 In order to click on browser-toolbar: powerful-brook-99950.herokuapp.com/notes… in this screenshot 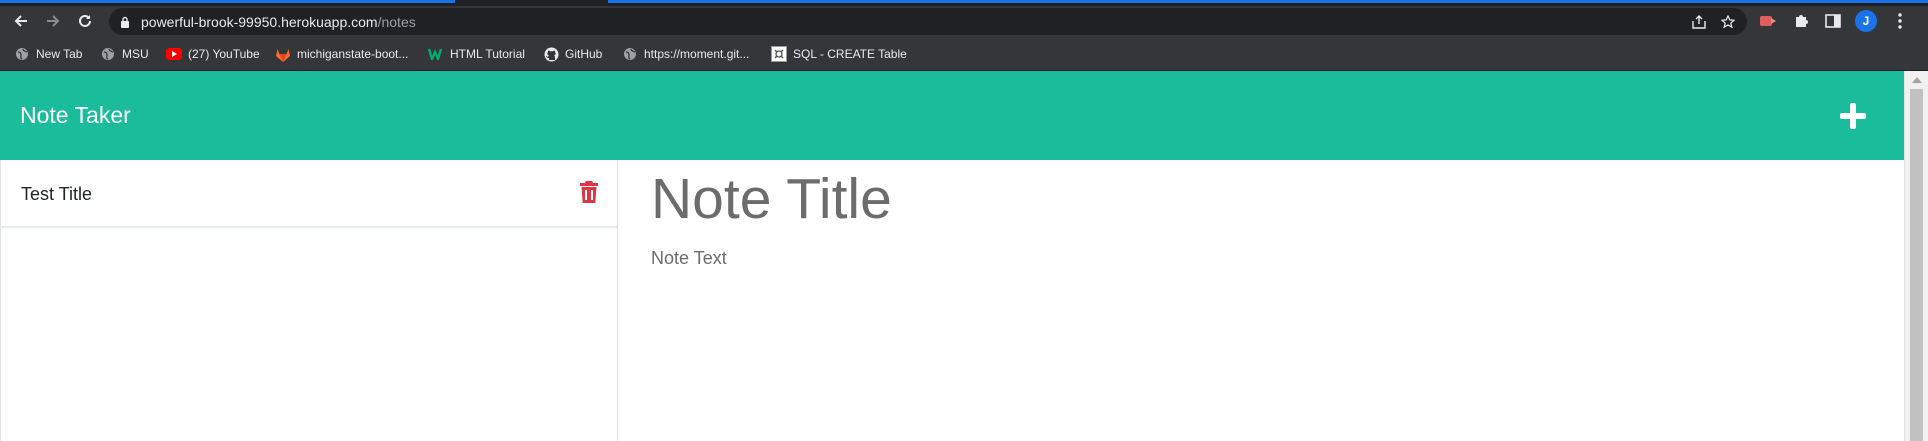, I will do `click(964, 21)`.